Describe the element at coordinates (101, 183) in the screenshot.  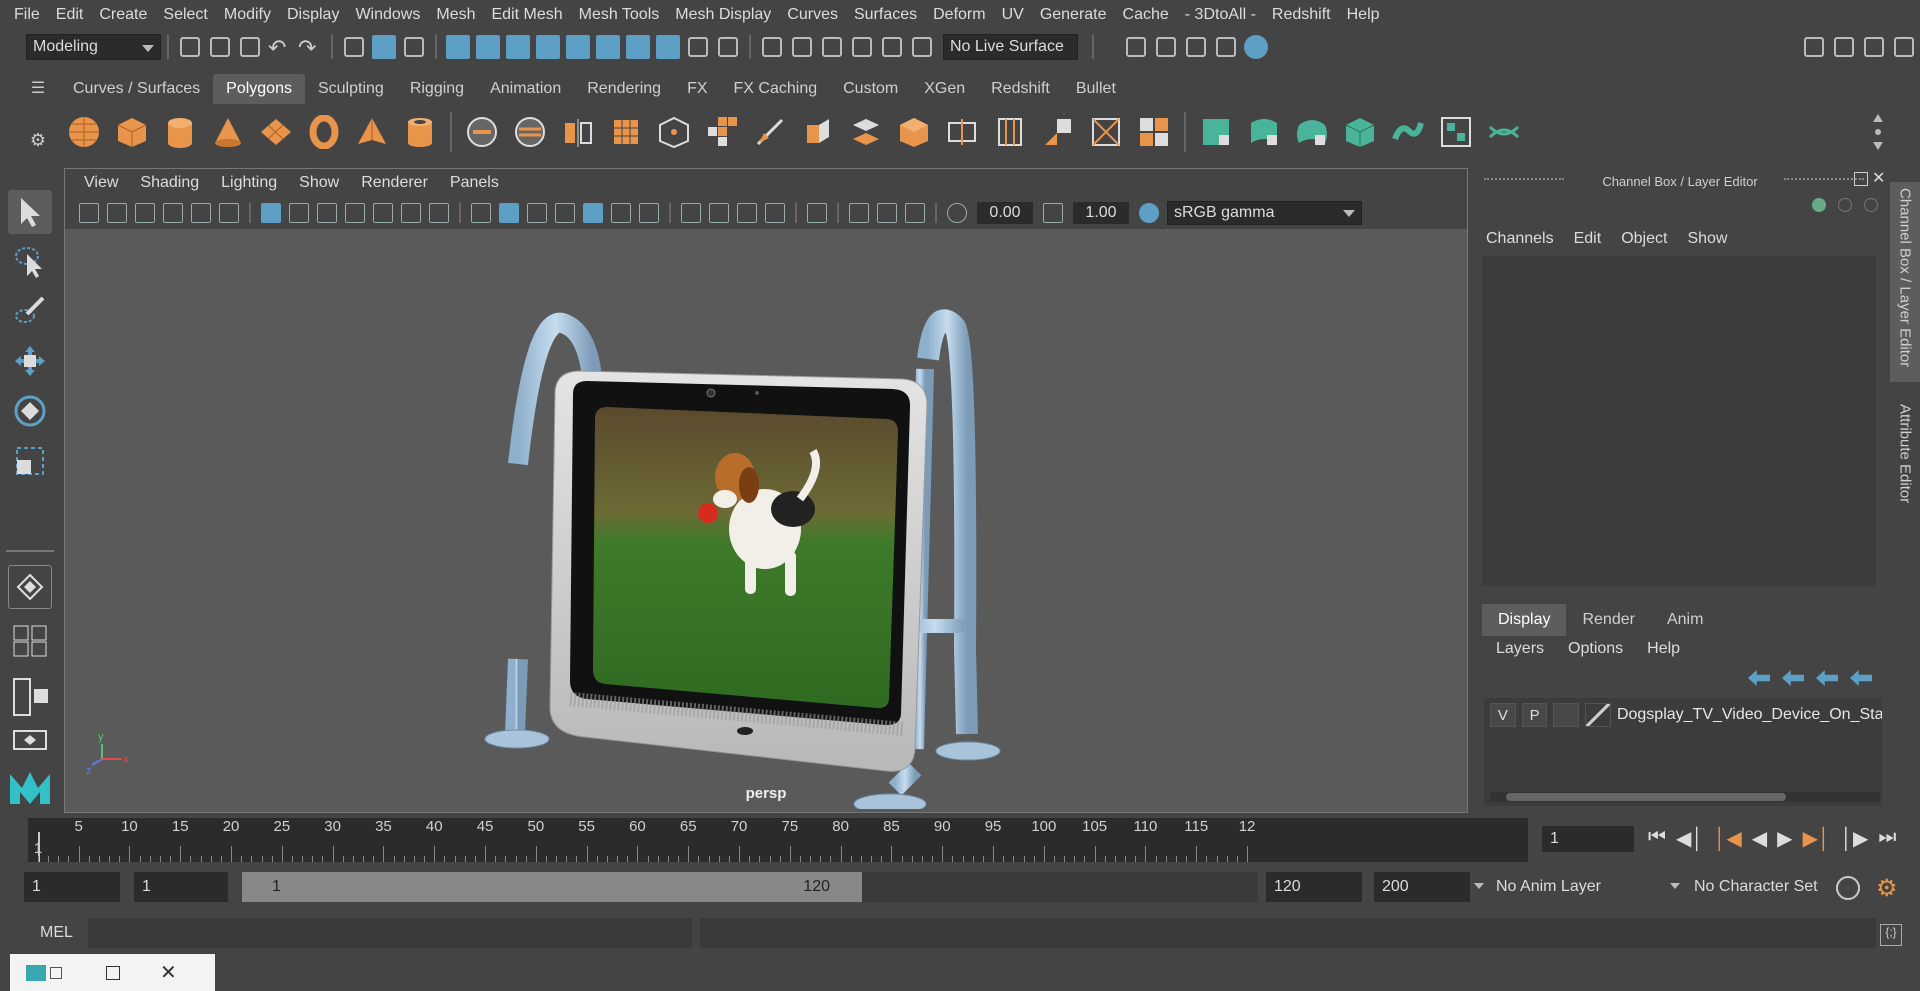
I see `viewport-menu-view: View` at that location.